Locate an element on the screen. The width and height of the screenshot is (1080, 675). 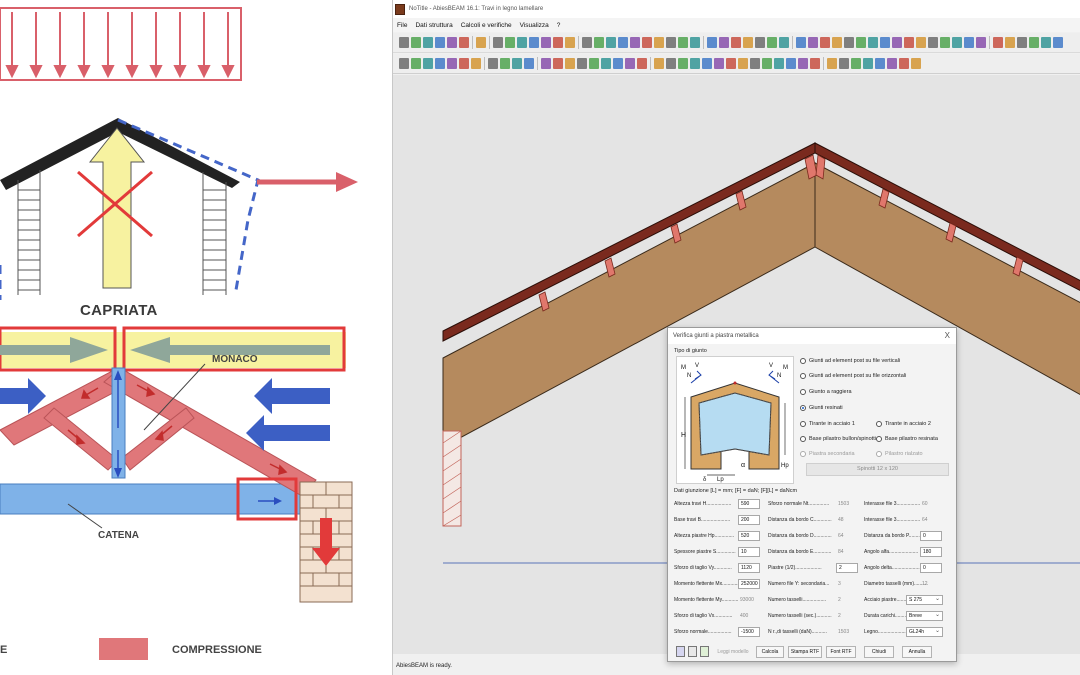
save-icon is located at coordinates (692, 651).